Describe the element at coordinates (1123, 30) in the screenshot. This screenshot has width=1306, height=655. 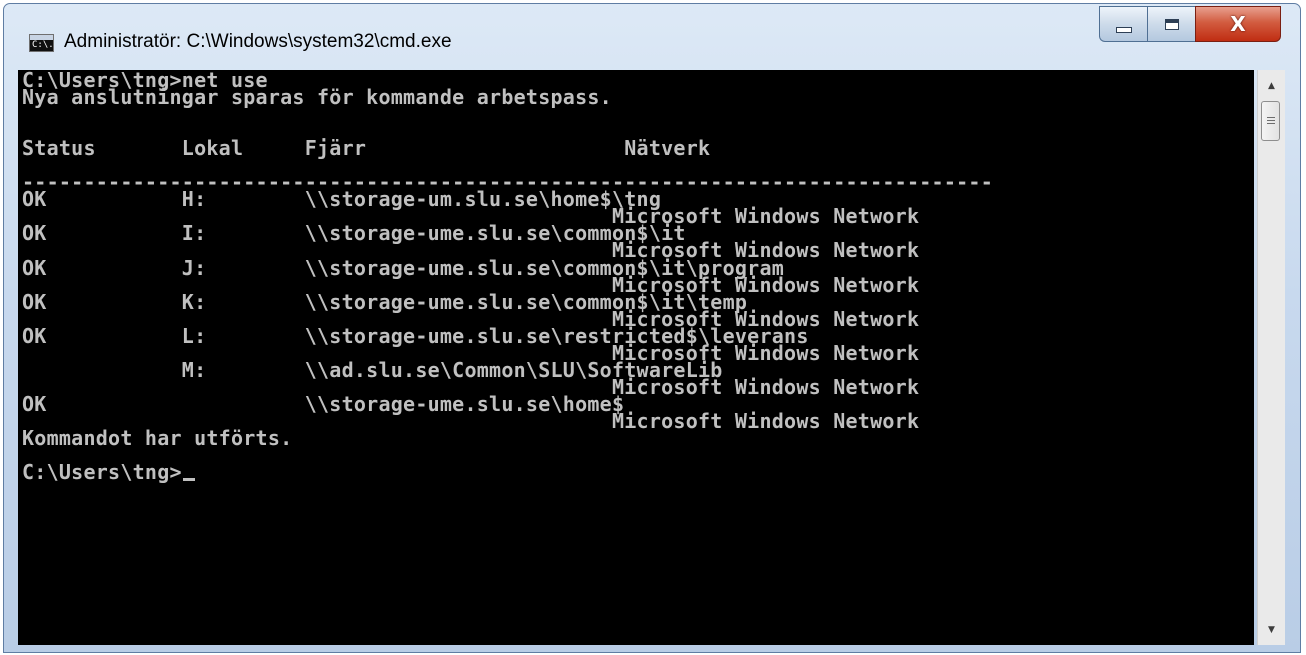
I see `minimize-icon` at that location.